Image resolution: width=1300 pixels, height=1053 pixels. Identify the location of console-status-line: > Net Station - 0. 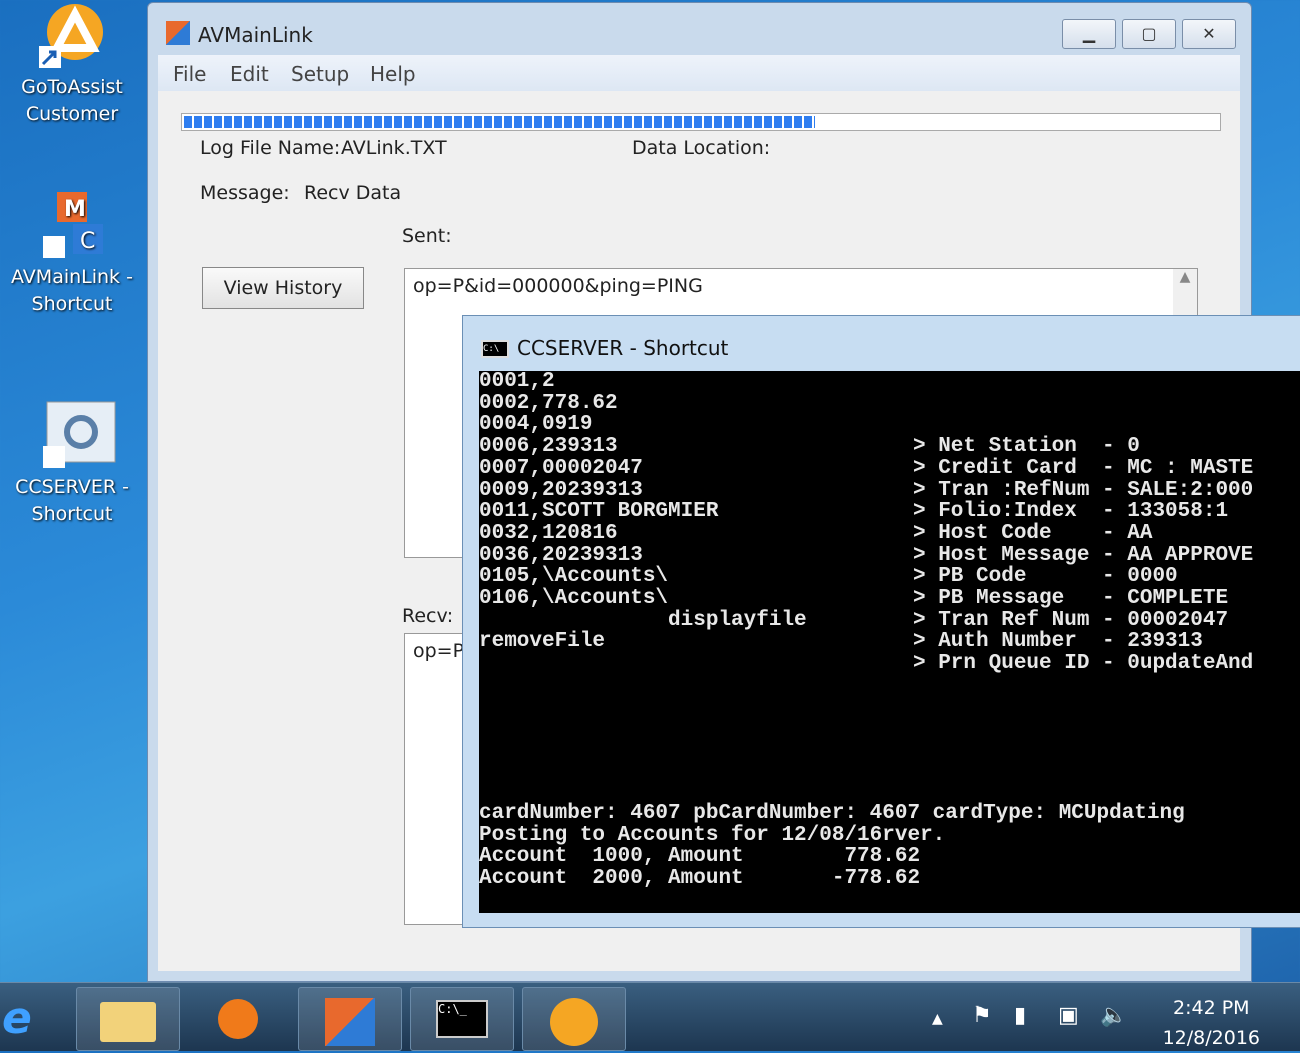
(1026, 447).